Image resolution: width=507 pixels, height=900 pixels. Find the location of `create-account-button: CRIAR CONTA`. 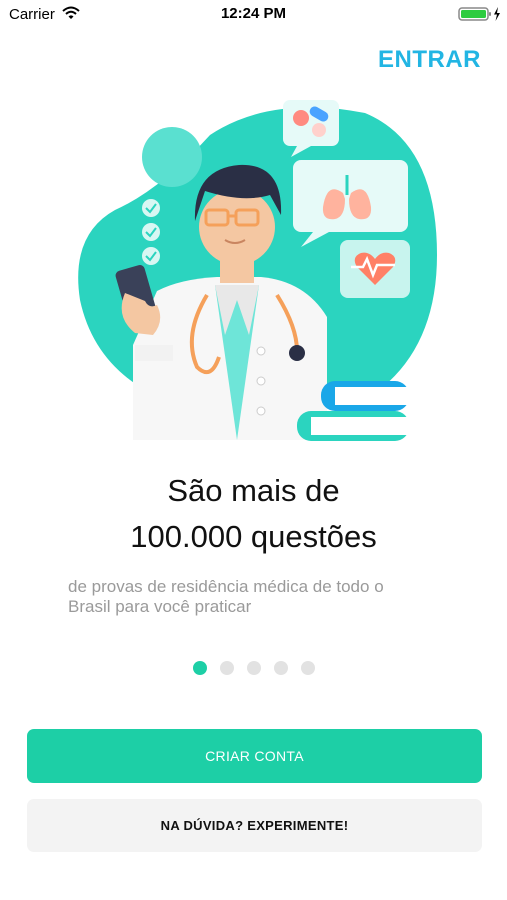

create-account-button: CRIAR CONTA is located at coordinates (254, 756).